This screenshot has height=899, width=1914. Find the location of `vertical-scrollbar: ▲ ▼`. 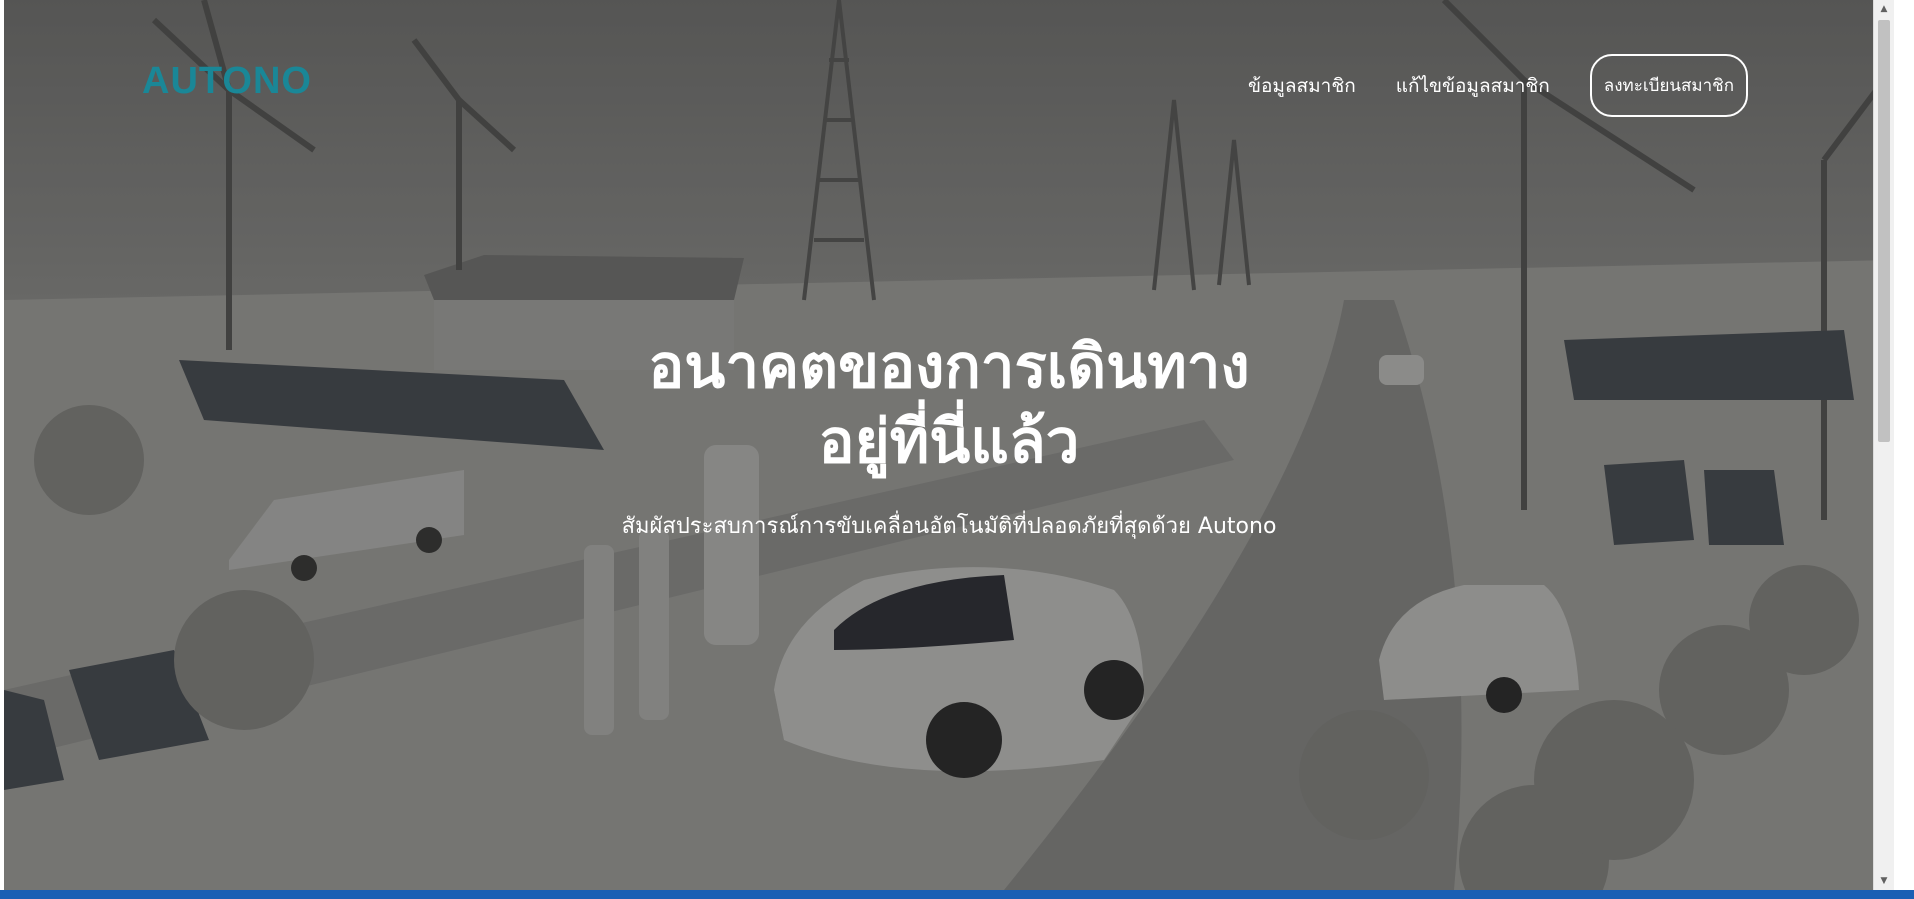

vertical-scrollbar: ▲ ▼ is located at coordinates (1883, 445).